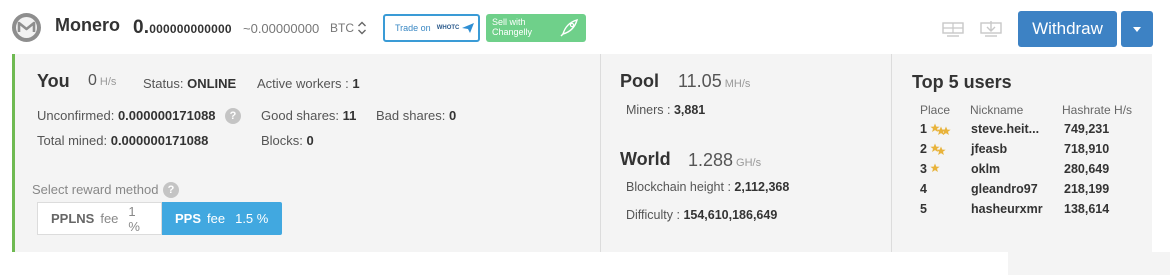  I want to click on you-hashrate-unit: H/s, so click(108, 82).